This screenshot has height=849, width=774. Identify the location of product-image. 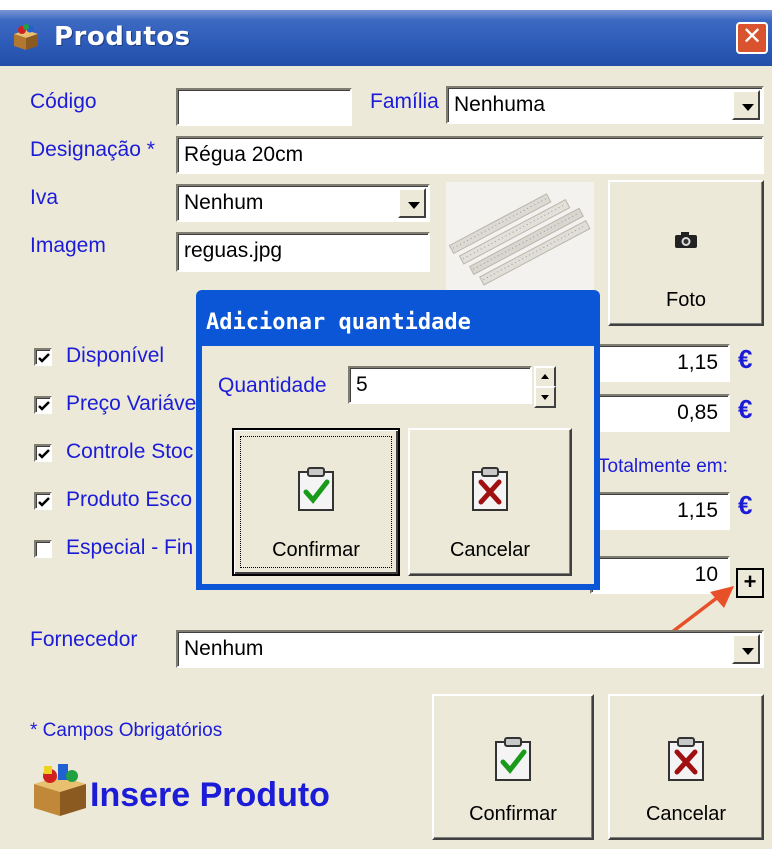
(520, 242).